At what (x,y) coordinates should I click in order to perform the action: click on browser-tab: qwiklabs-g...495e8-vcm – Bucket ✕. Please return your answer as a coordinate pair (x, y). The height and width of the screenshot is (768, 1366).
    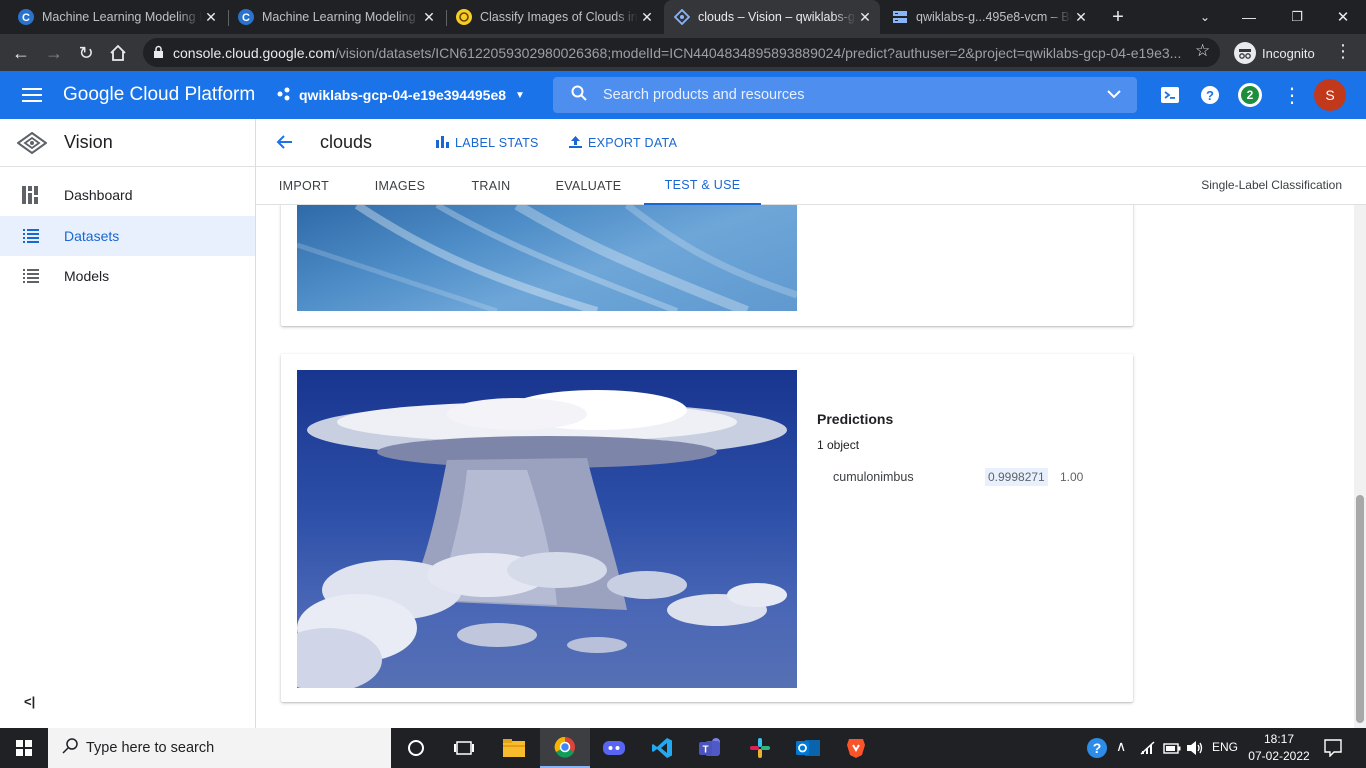
    Looking at the image, I should click on (989, 17).